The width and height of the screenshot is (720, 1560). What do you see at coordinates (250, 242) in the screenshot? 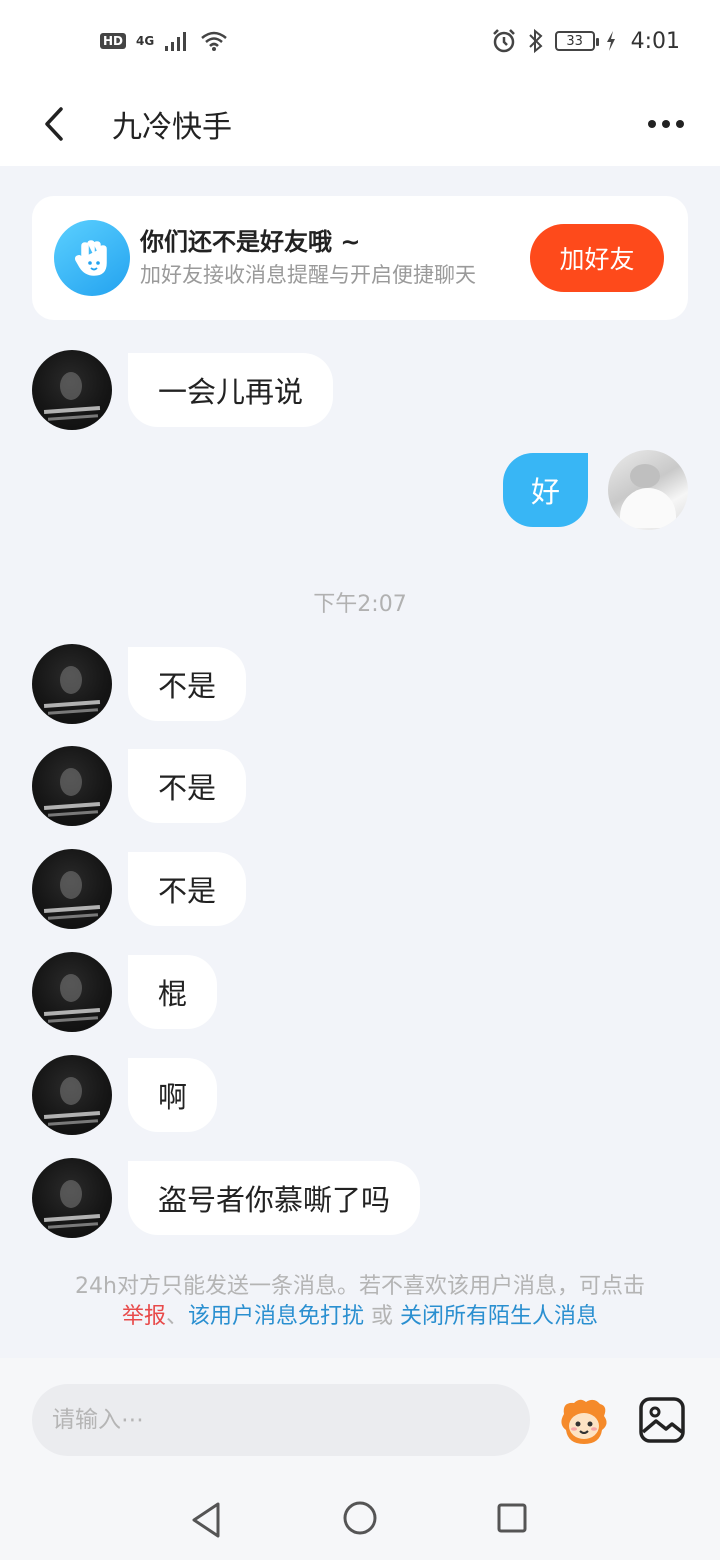
I see `card-title: 你们还不是好友哦 ~` at bounding box center [250, 242].